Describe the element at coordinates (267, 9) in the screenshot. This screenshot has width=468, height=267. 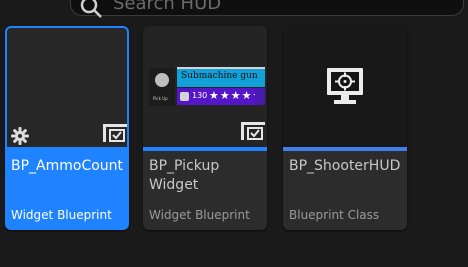
I see `search-field: Search HUD` at that location.